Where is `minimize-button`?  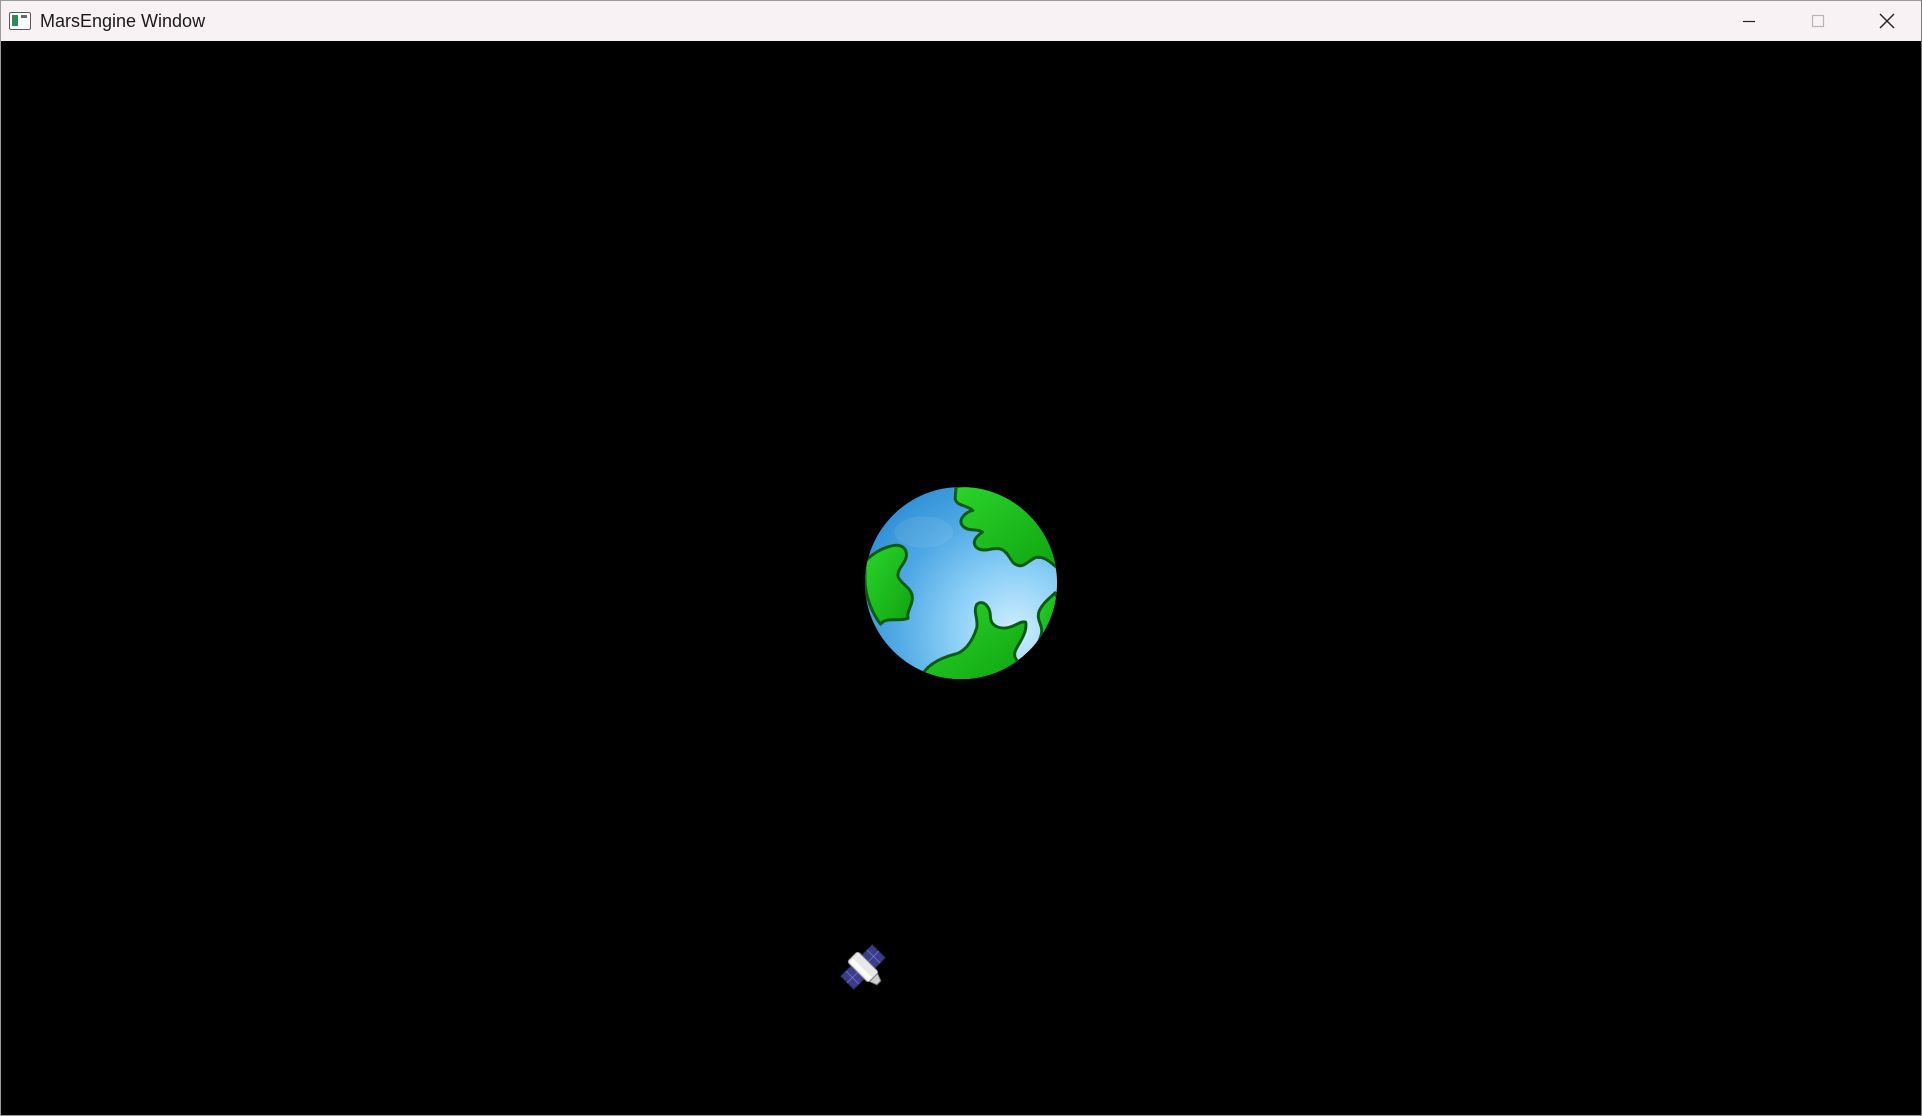 minimize-button is located at coordinates (1748, 21).